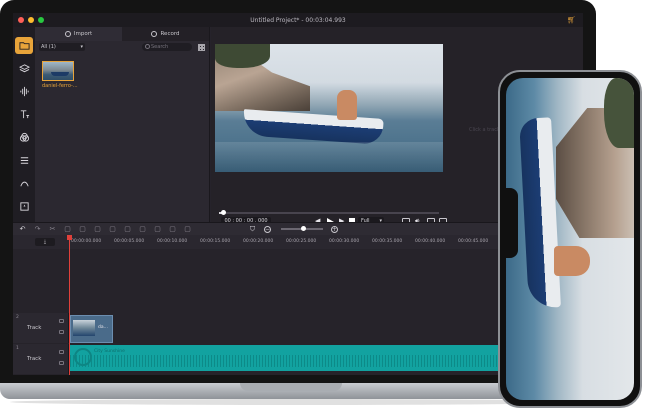  Describe the element at coordinates (387, 241) in the screenshot. I see `ruler-tick: 00:00:35.000` at that location.